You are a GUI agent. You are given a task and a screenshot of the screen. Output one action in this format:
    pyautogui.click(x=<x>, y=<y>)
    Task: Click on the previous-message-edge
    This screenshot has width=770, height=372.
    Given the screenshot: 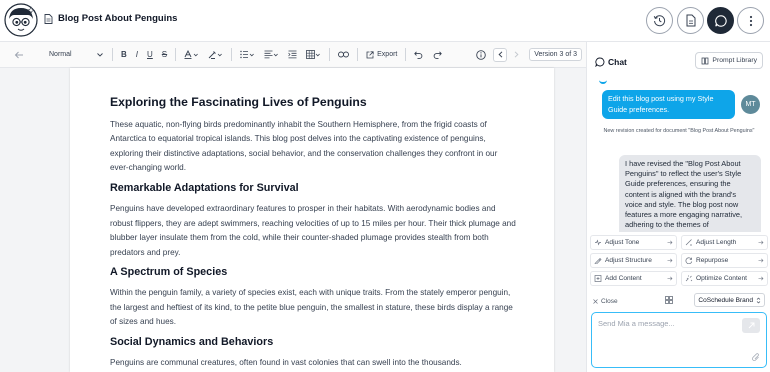 What is the action you would take?
    pyautogui.click(x=603, y=82)
    